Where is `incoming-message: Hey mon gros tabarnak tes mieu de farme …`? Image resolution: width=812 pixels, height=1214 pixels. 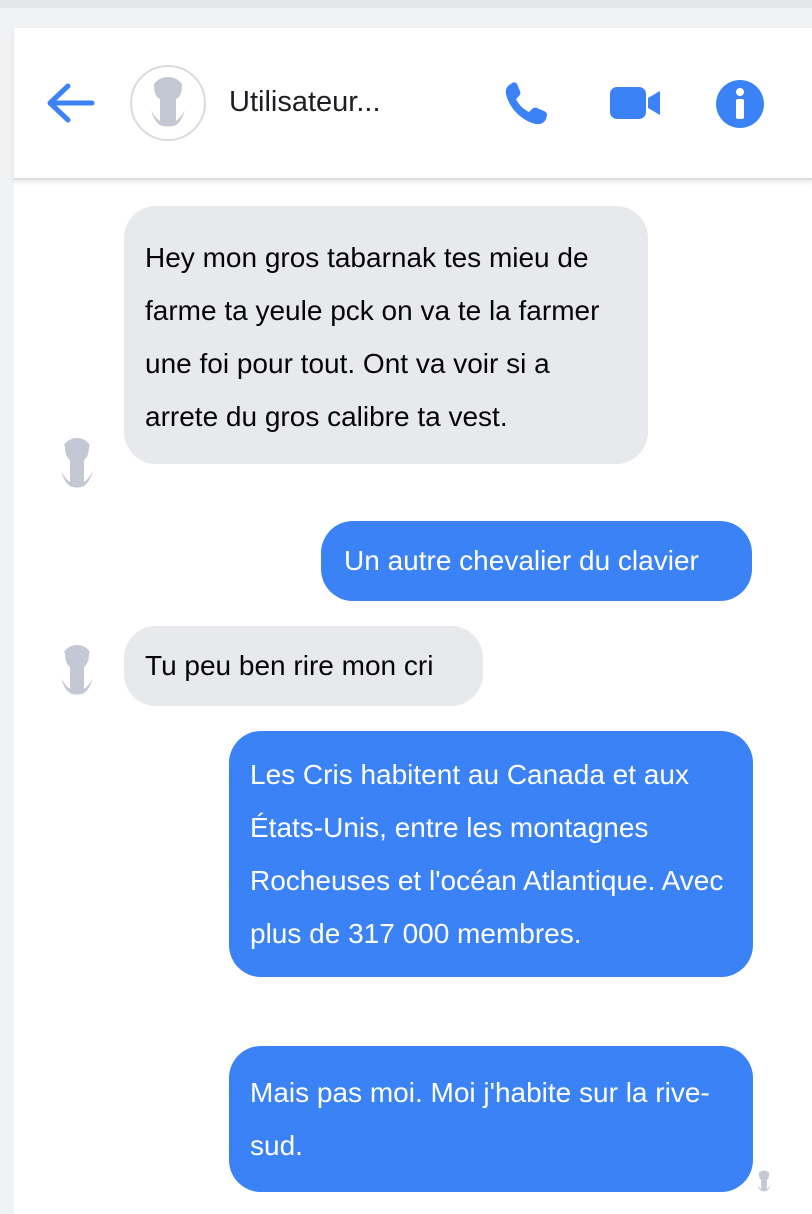 incoming-message: Hey mon gros tabarnak tes mieu de farme … is located at coordinates (386, 335).